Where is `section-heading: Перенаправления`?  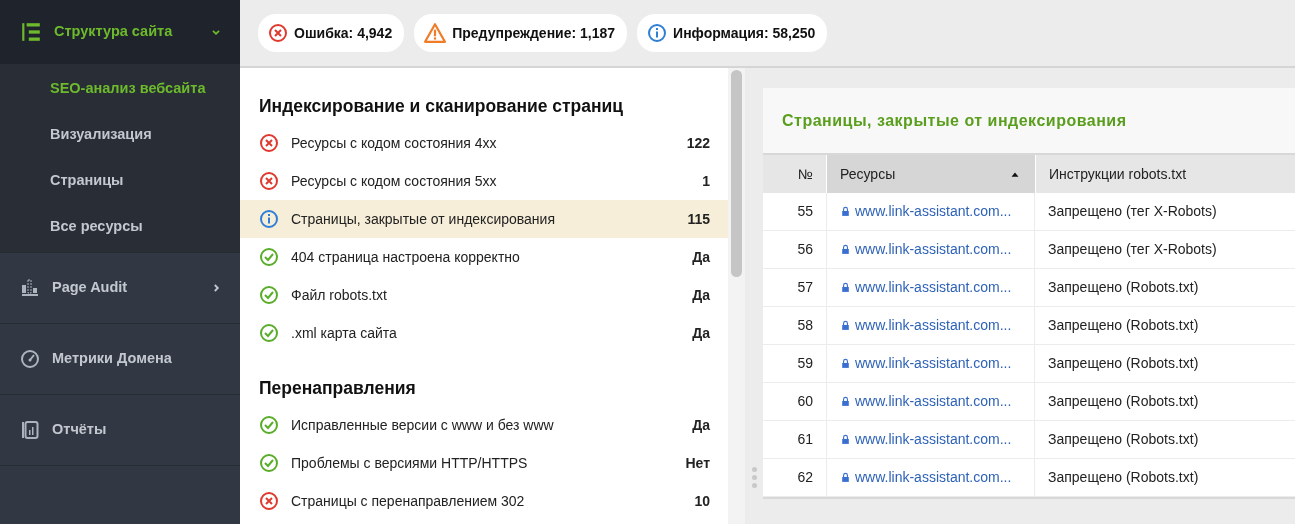
section-heading: Перенаправления is located at coordinates (337, 388).